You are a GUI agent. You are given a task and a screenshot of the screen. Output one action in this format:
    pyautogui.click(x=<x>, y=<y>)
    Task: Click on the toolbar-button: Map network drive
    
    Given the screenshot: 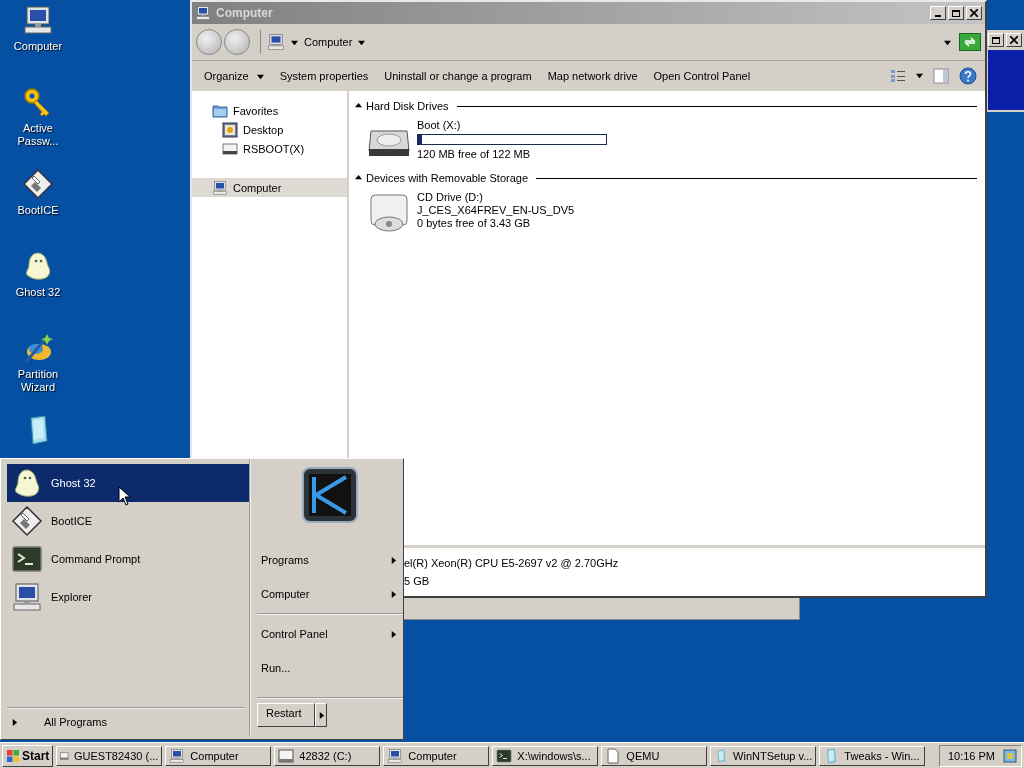 What is the action you would take?
    pyautogui.click(x=592, y=76)
    